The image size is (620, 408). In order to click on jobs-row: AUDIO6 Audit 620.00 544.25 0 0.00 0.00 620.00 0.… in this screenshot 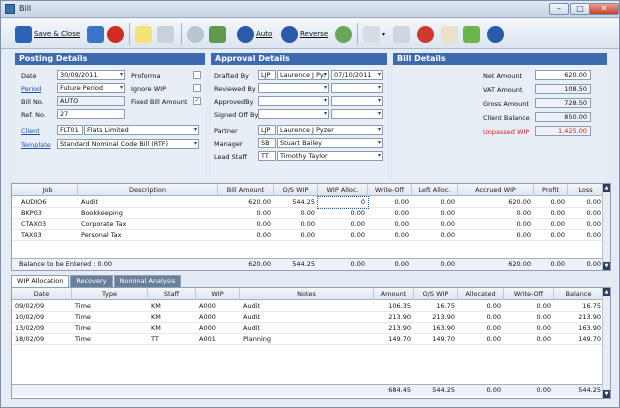, I will do `click(308, 202)`.